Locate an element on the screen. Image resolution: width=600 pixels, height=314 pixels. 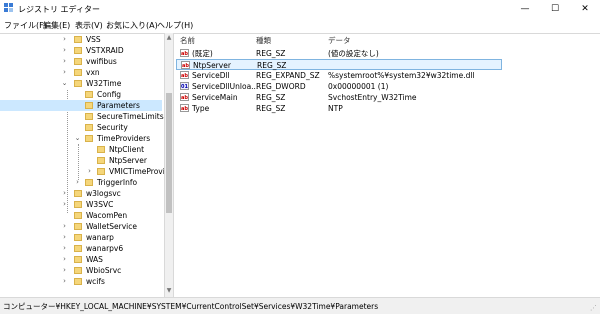
tree-item-label: VSTXRAID is located at coordinates (105, 50).